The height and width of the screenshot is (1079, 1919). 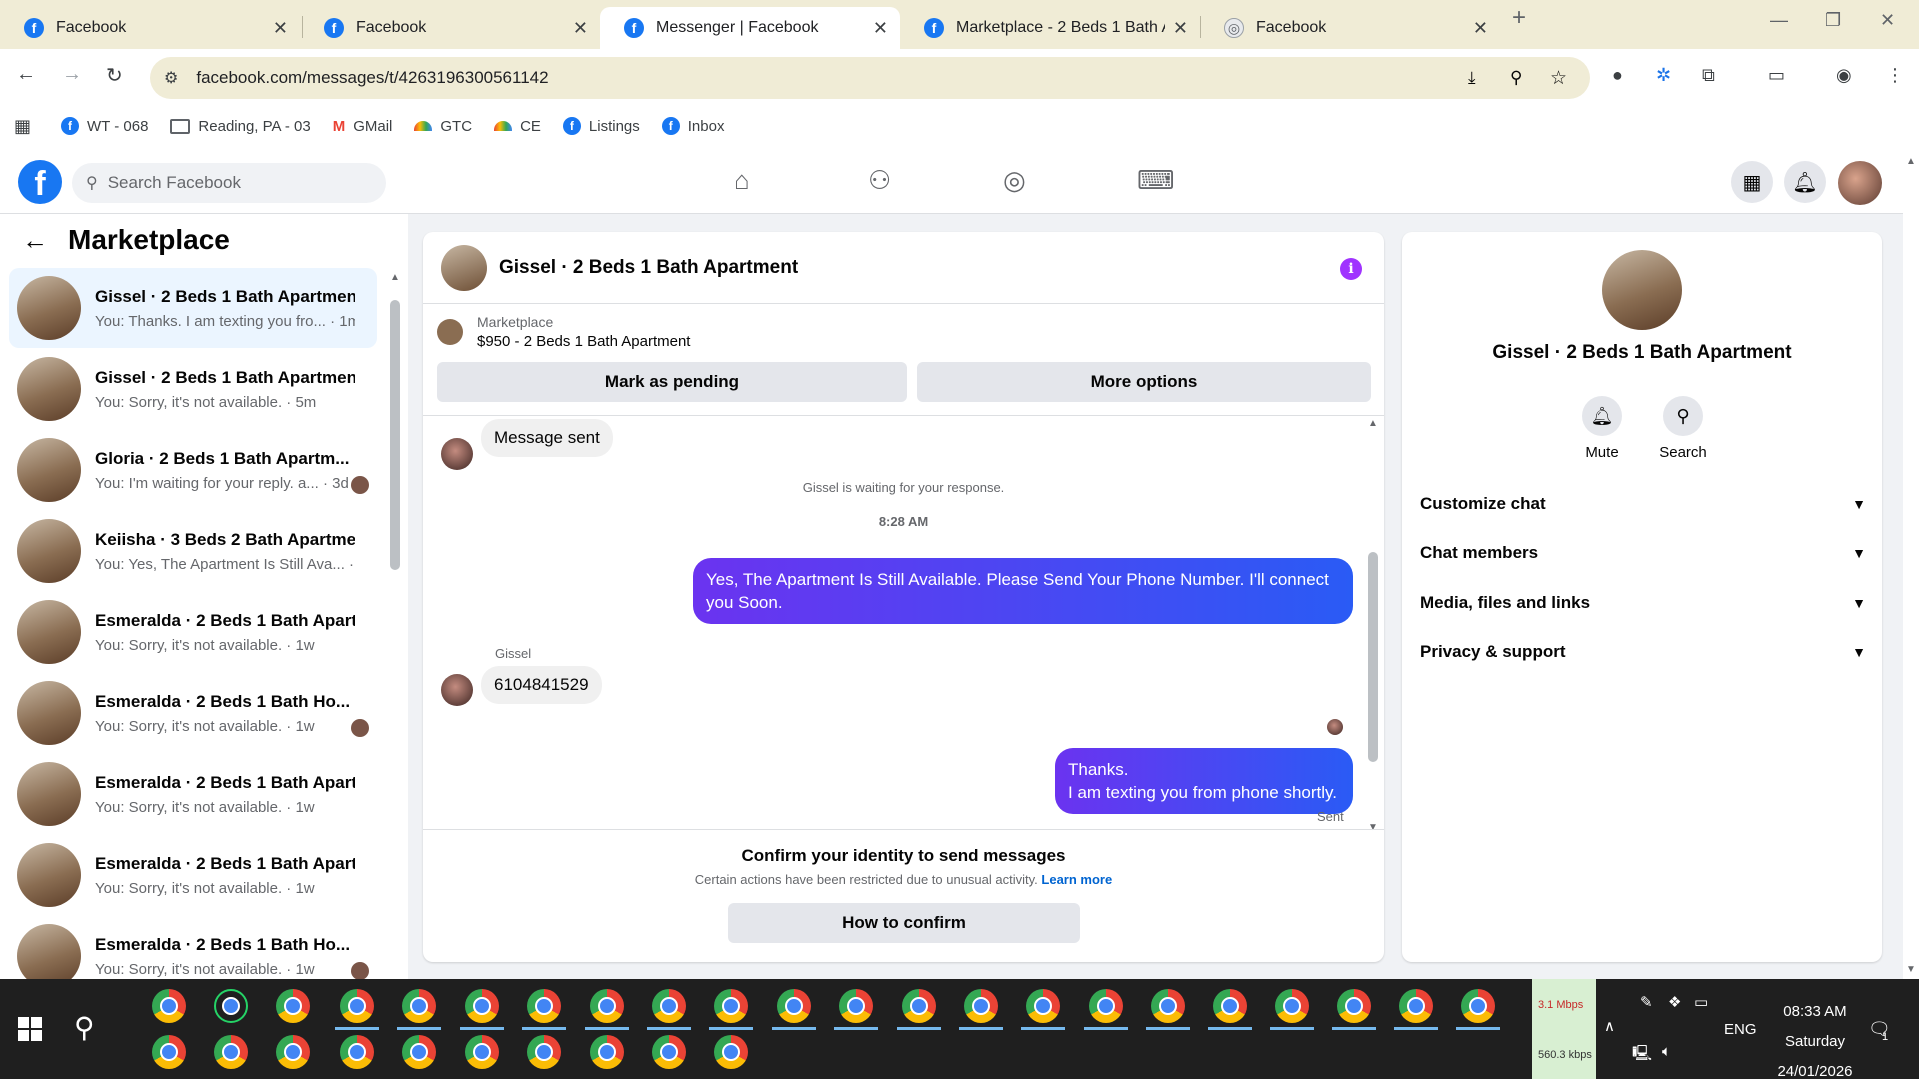 I want to click on mute-button: 🔔︎ Mute, so click(x=1602, y=428).